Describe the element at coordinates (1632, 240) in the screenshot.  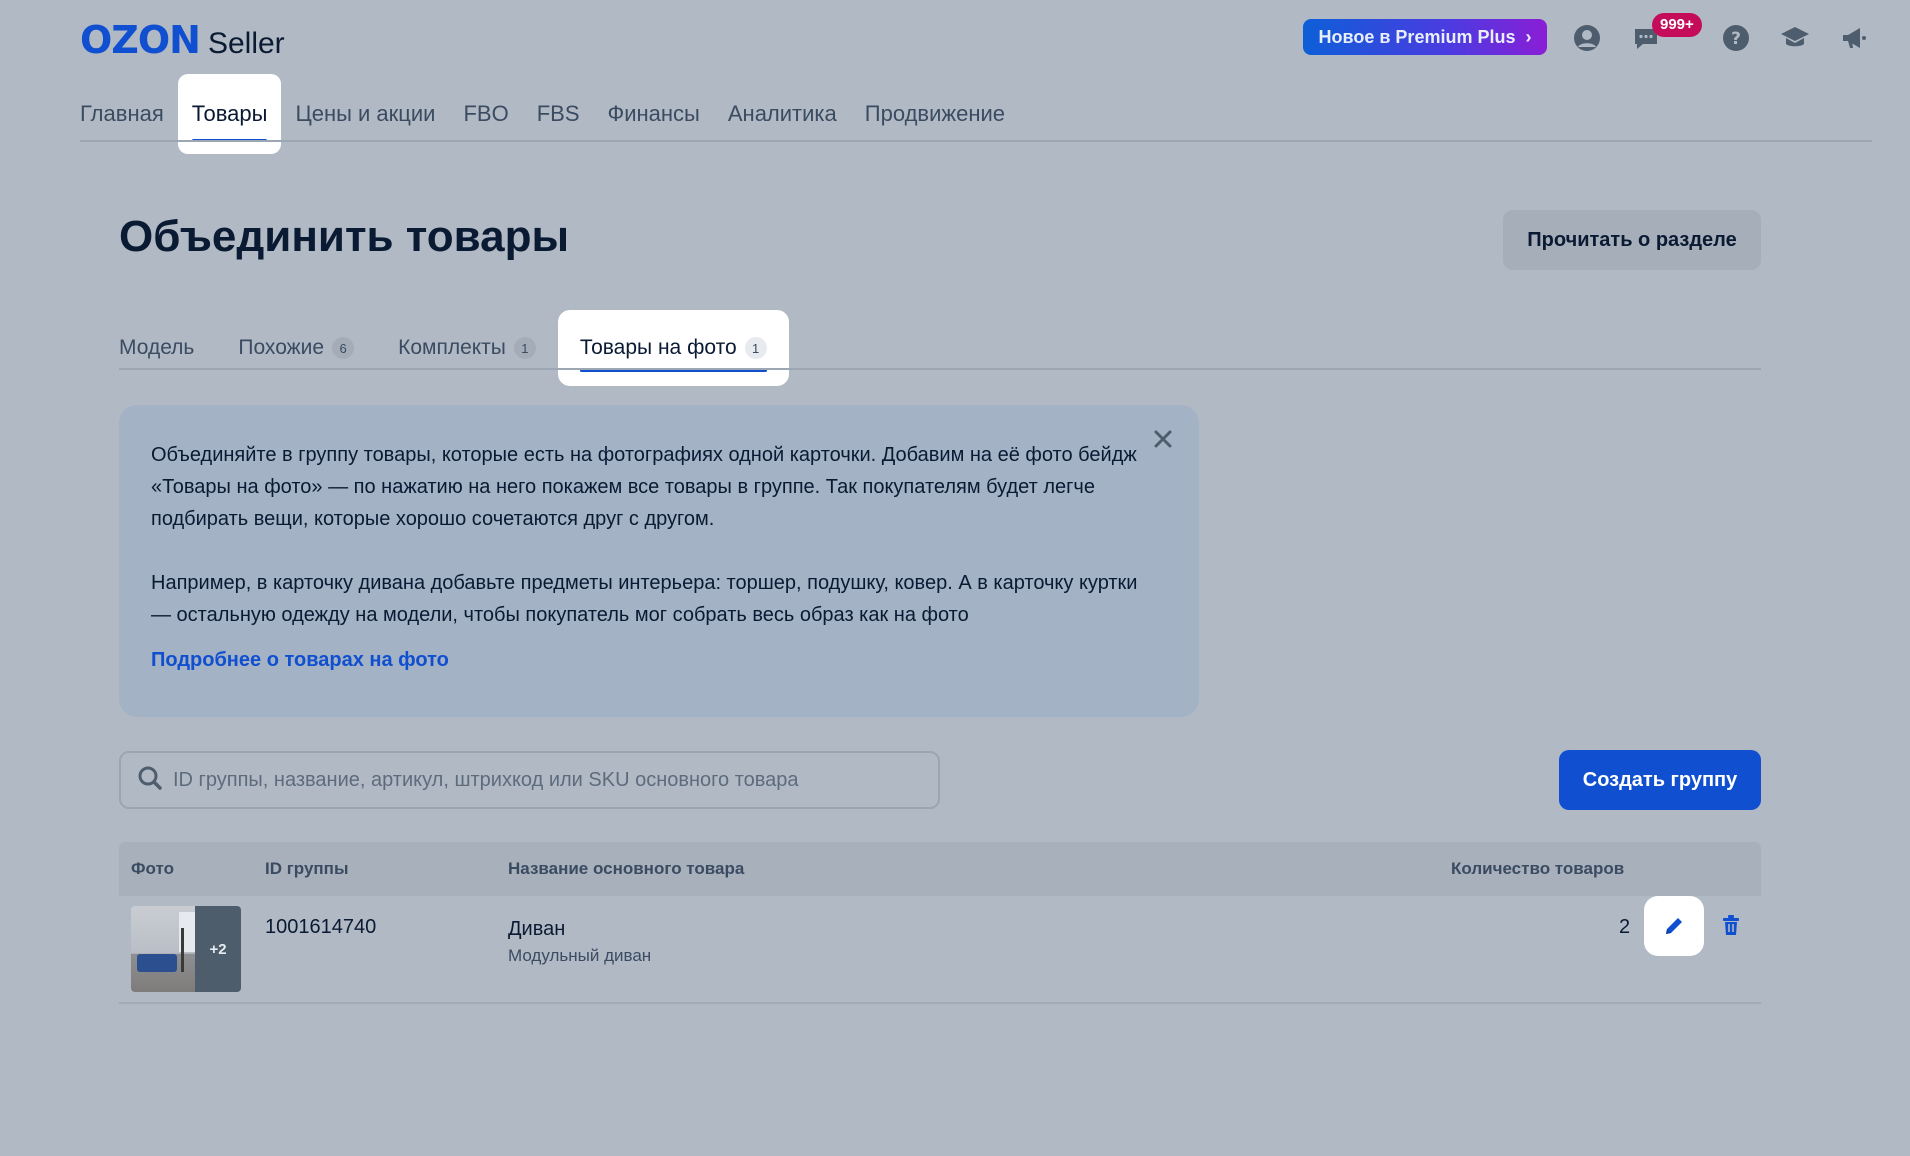
I see `read-about-section-button: Прочитать о разделе` at that location.